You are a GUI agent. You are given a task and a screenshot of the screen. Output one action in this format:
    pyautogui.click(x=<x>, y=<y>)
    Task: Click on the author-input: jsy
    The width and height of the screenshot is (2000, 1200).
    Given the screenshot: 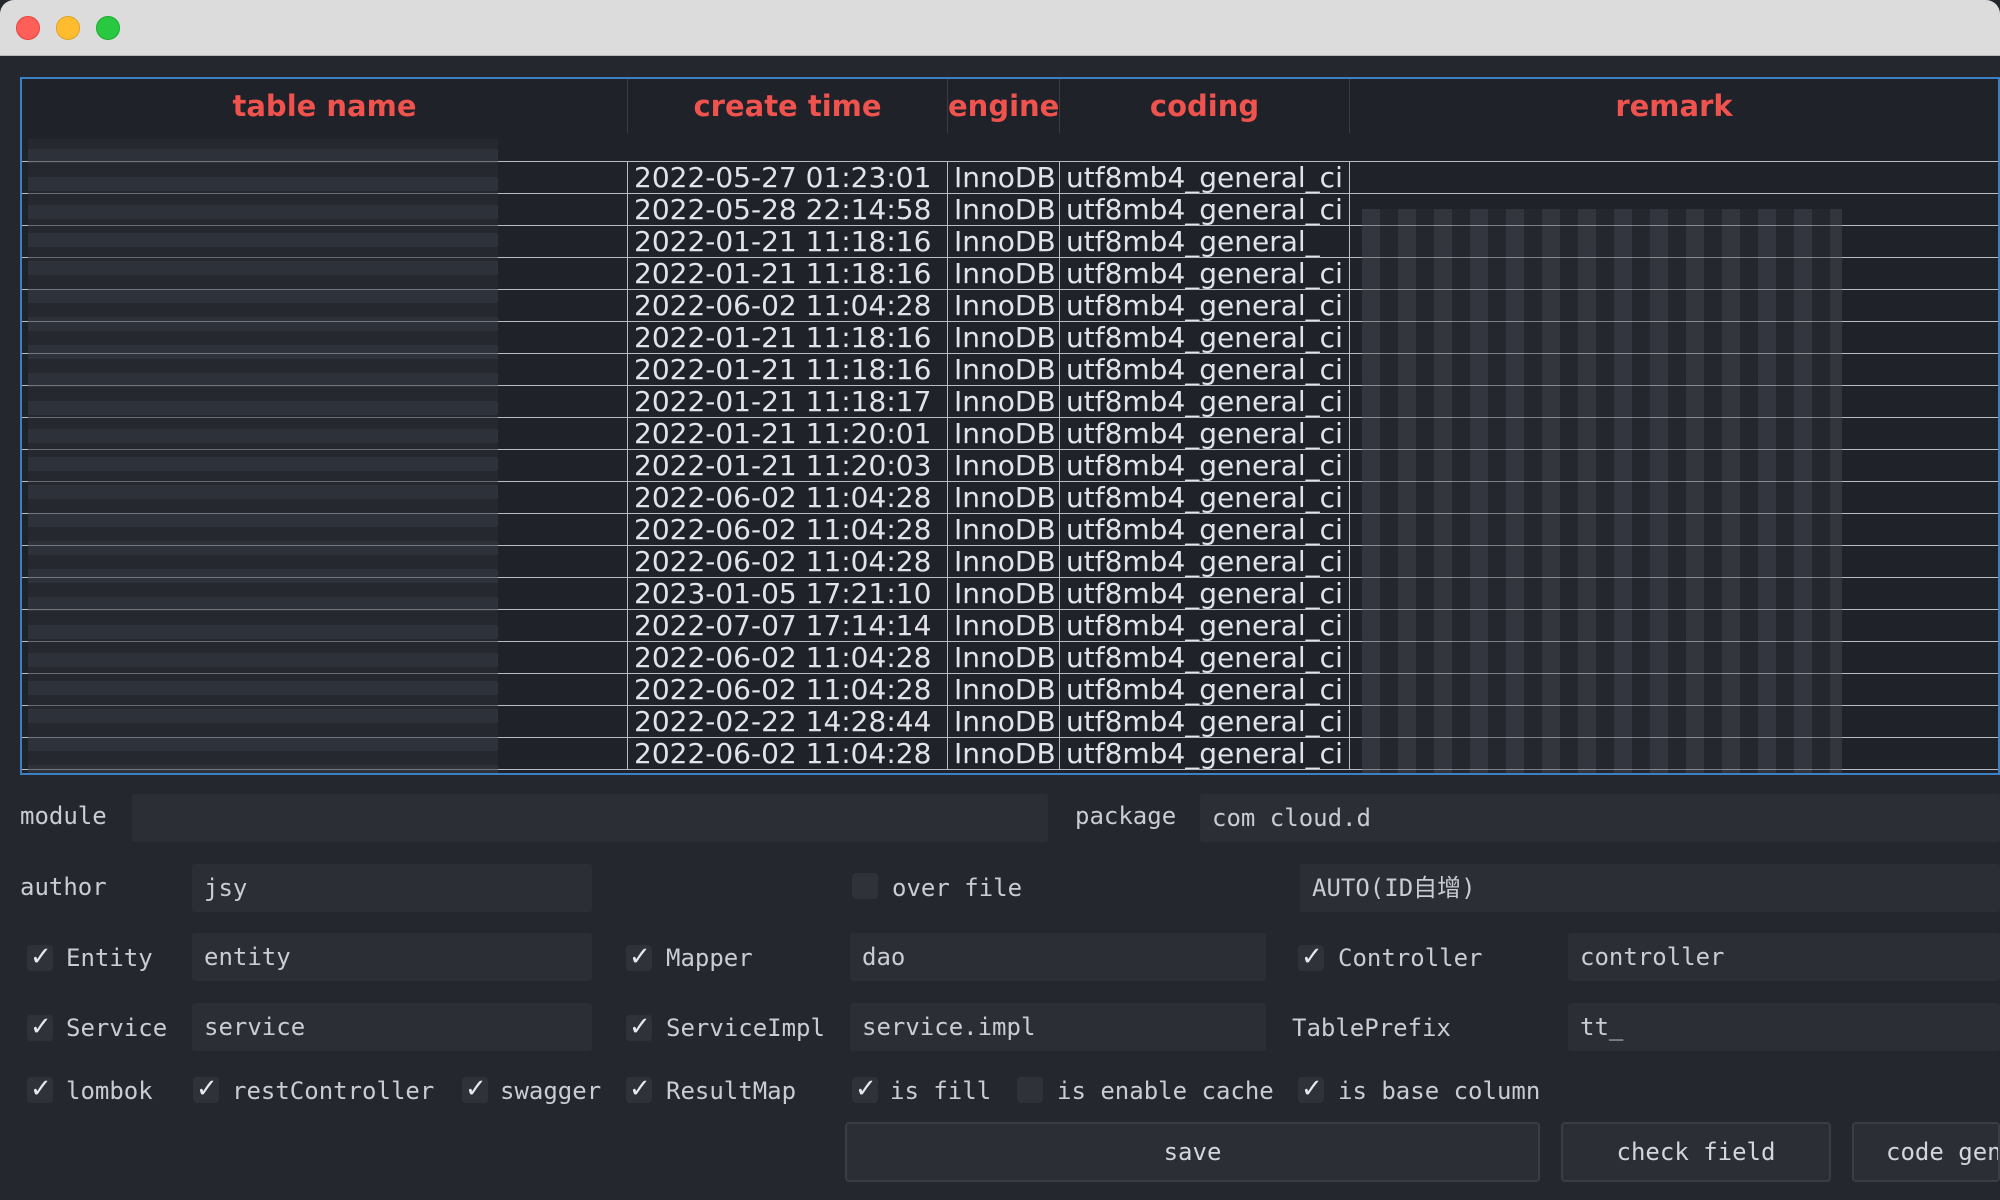 What is the action you would take?
    pyautogui.click(x=392, y=888)
    